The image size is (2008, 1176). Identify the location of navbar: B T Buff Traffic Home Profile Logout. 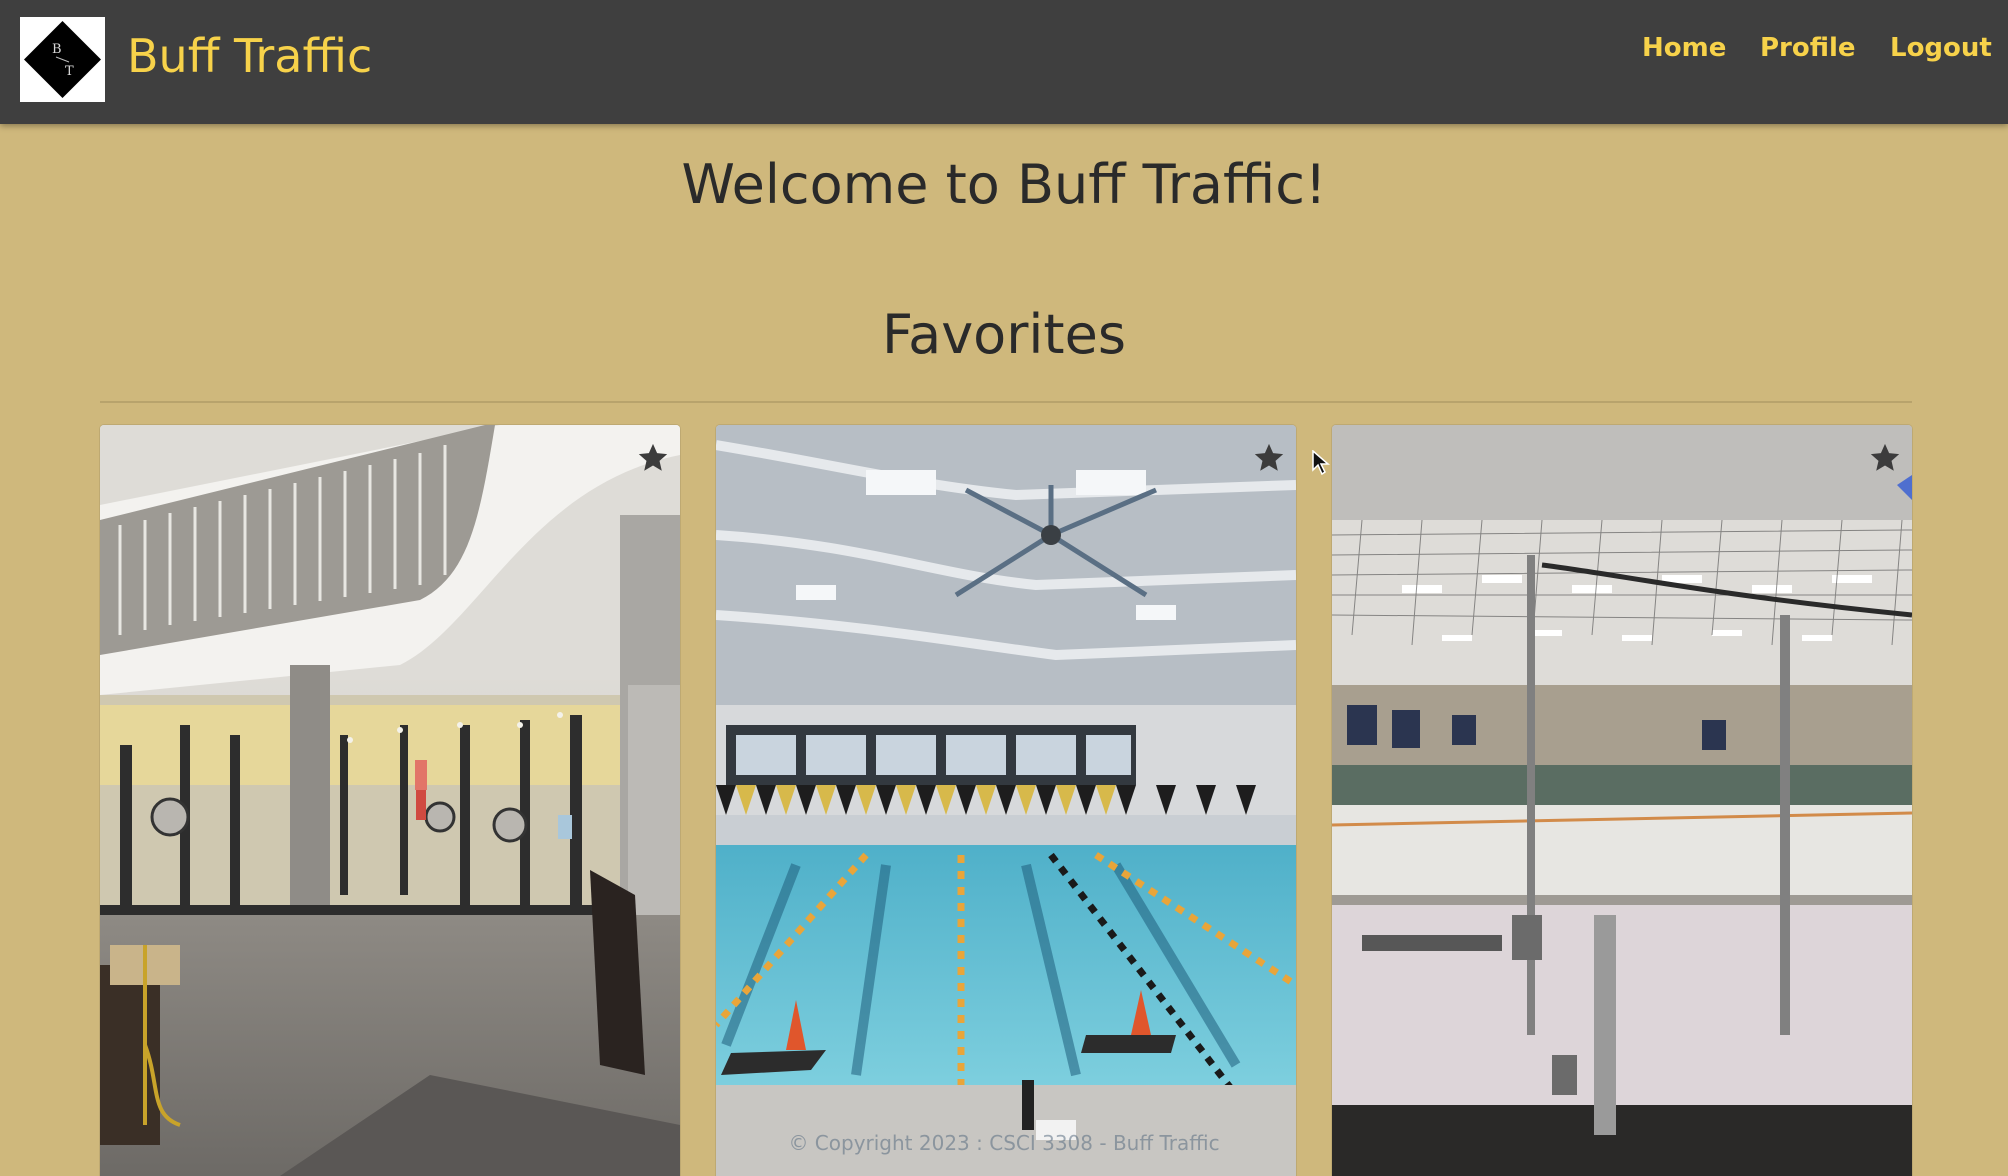
(1004, 62).